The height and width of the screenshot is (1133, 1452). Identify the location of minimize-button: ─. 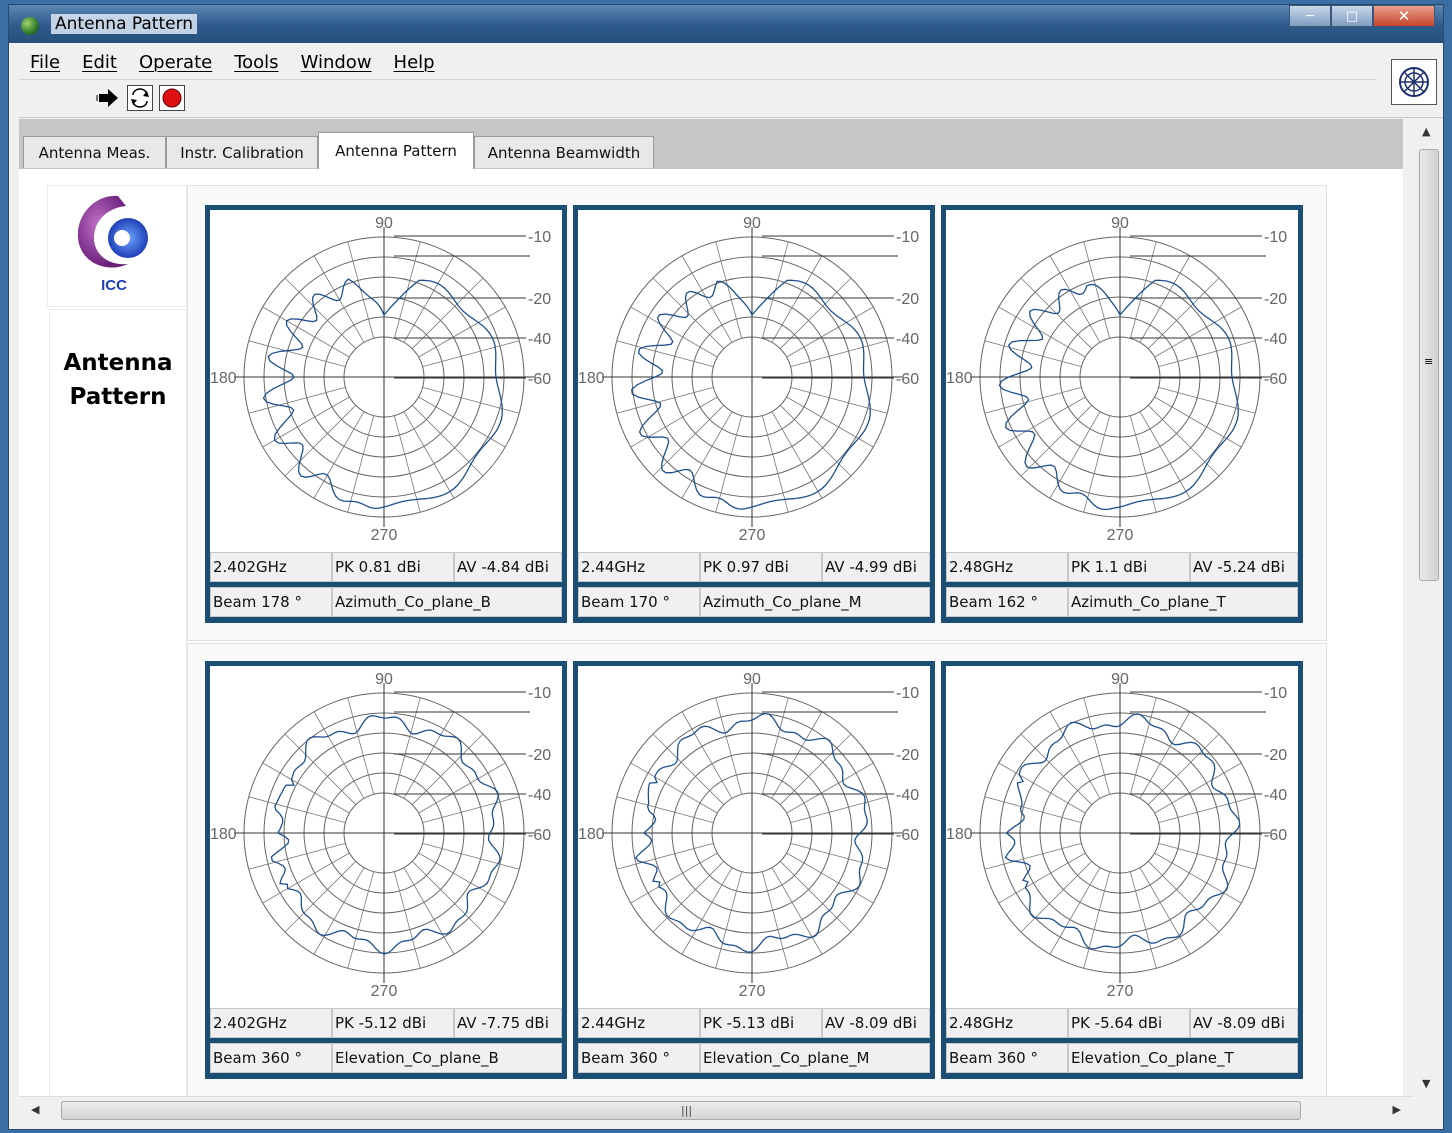
(1310, 16).